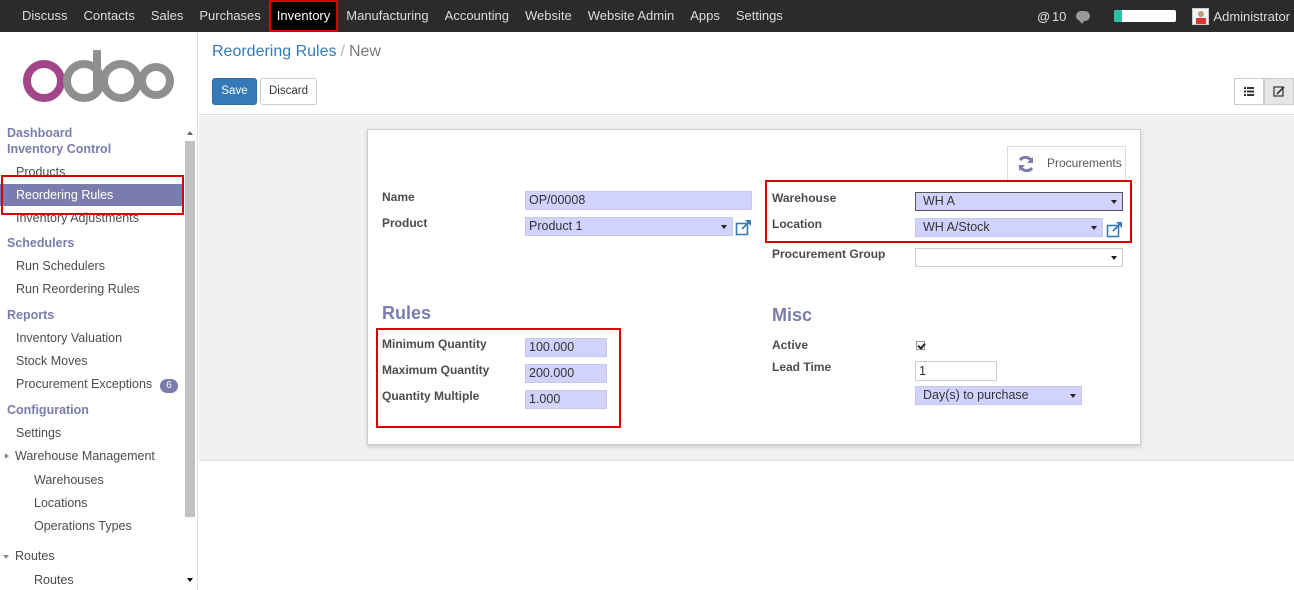 This screenshot has width=1294, height=590. I want to click on chat-icon, so click(1083, 17).